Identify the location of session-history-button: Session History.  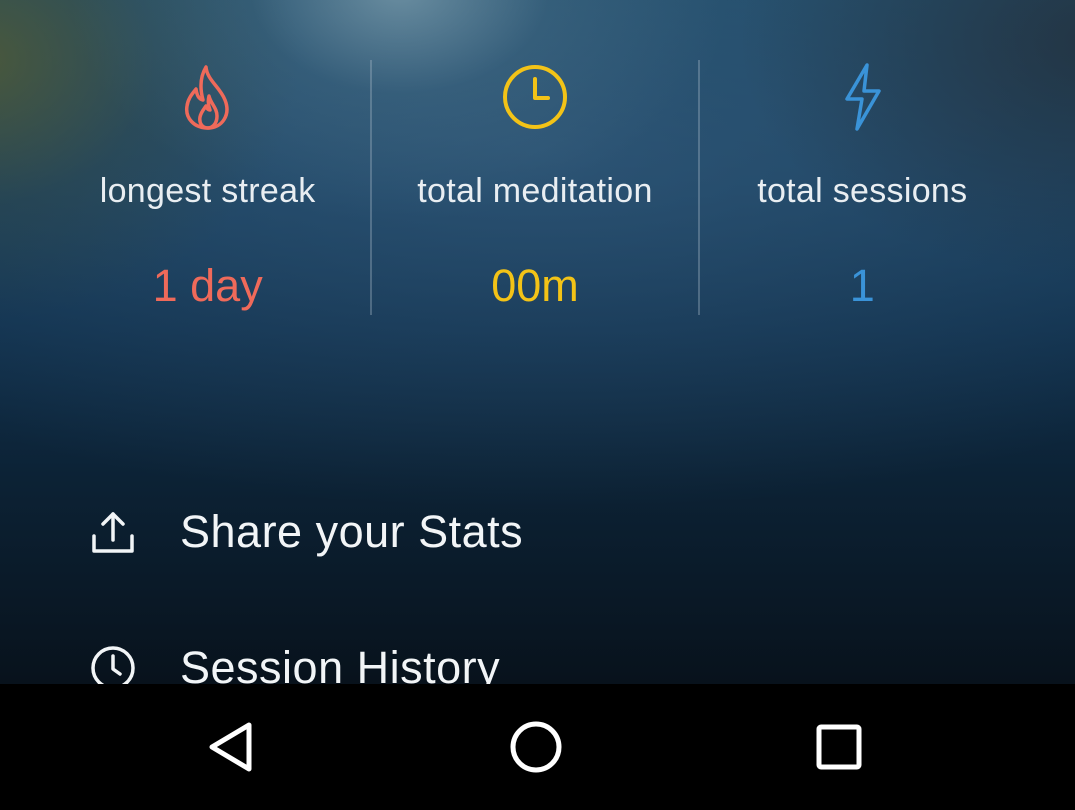
(538, 656).